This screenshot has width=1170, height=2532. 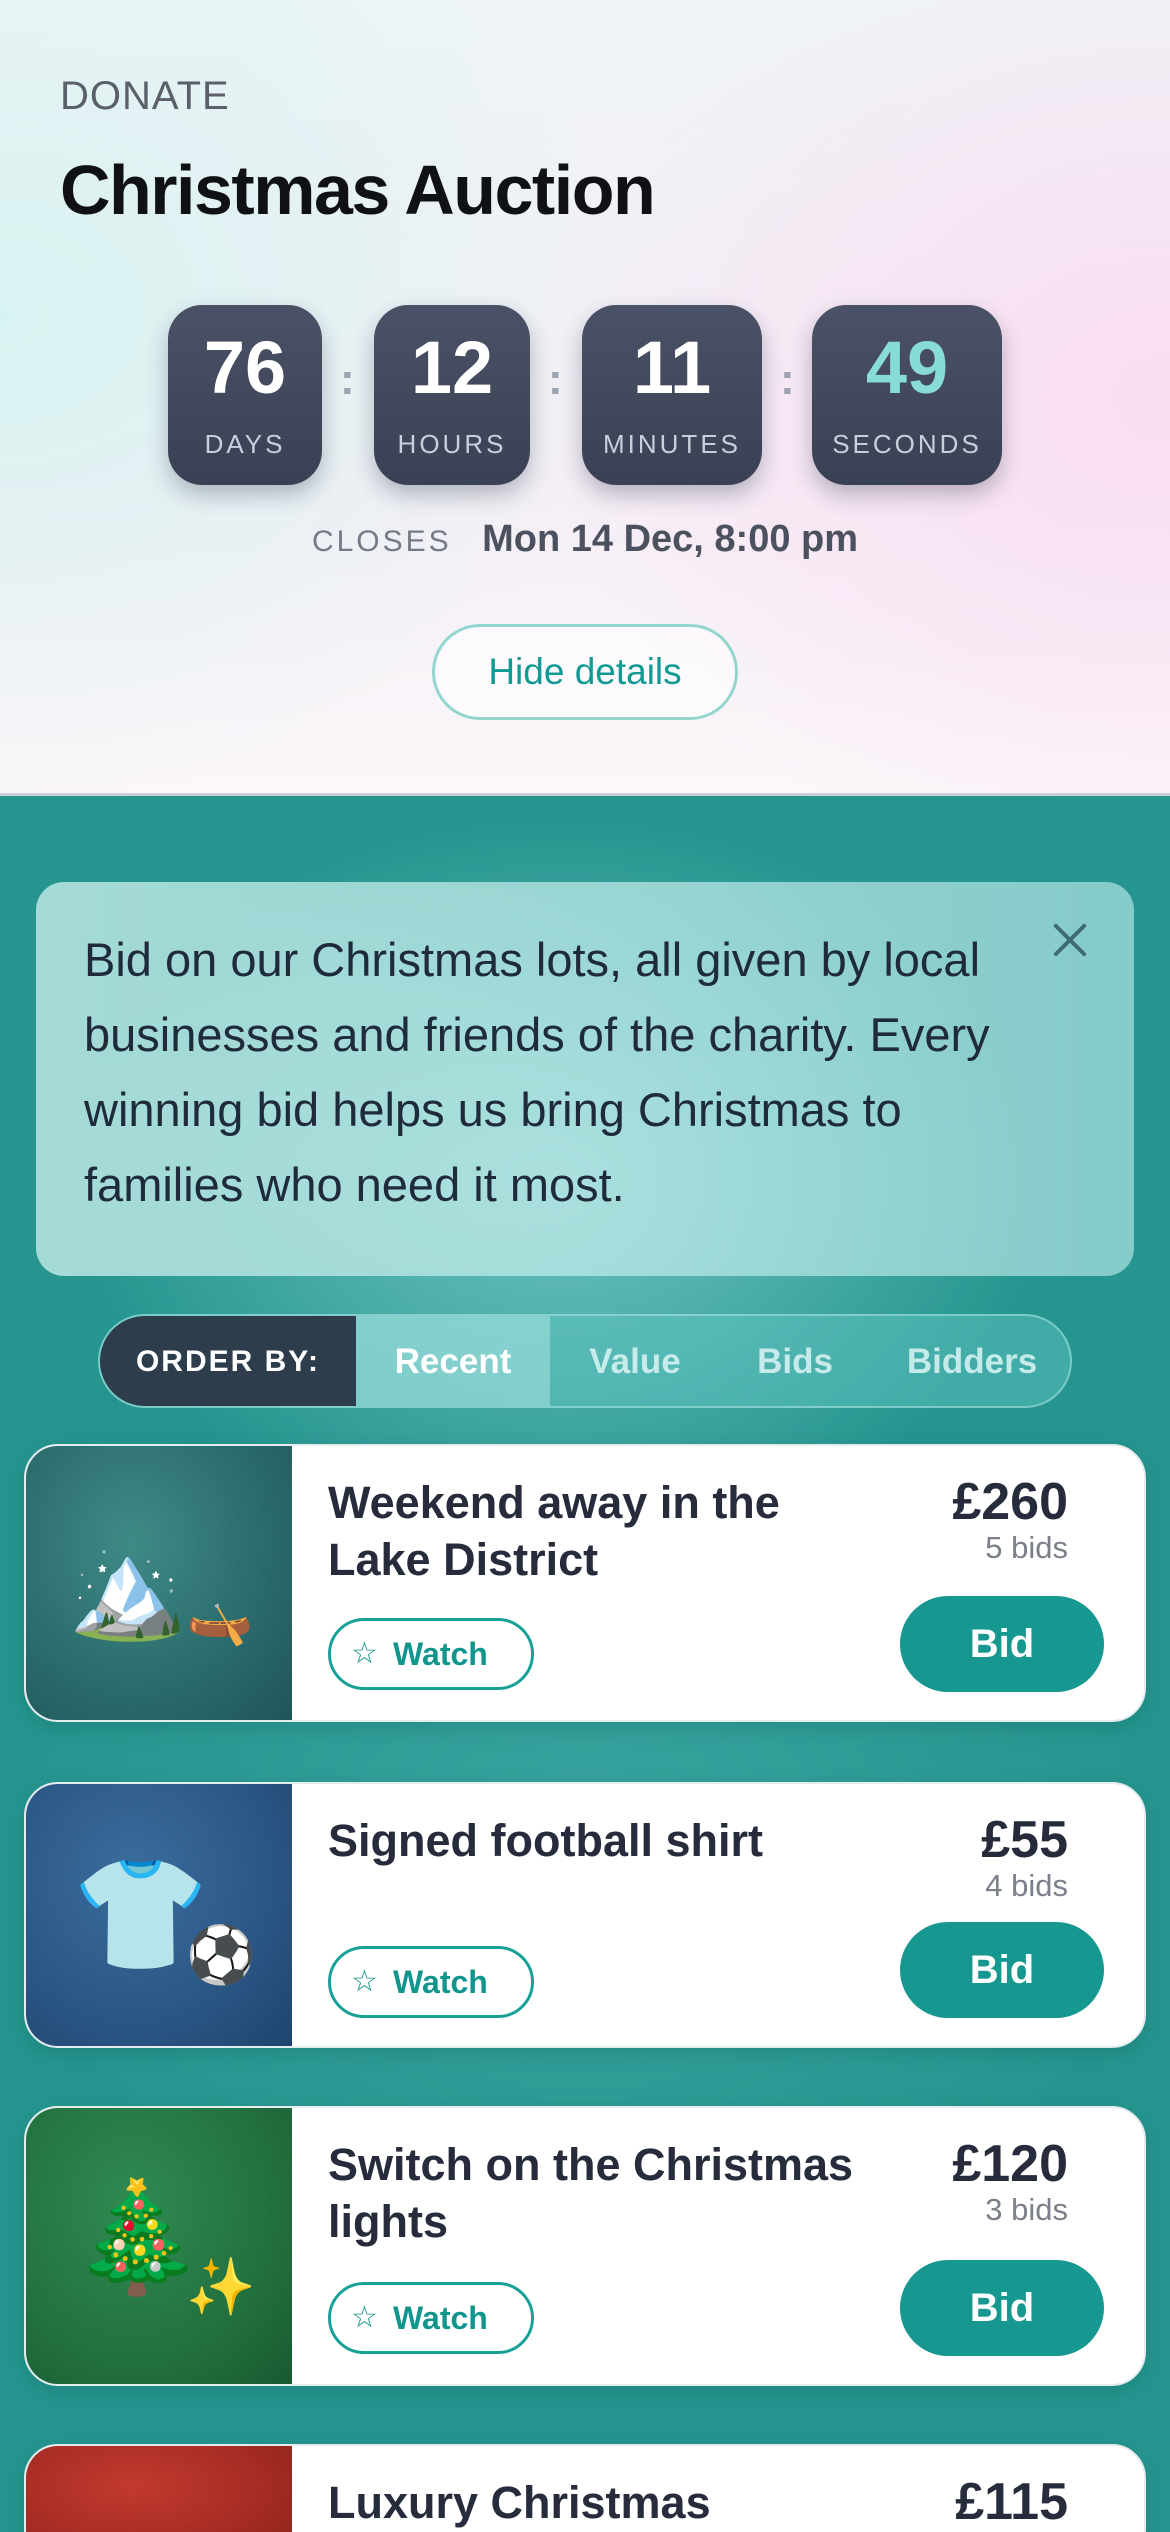 What do you see at coordinates (145, 96) in the screenshot?
I see `eyebrow-label: DONATE` at bounding box center [145, 96].